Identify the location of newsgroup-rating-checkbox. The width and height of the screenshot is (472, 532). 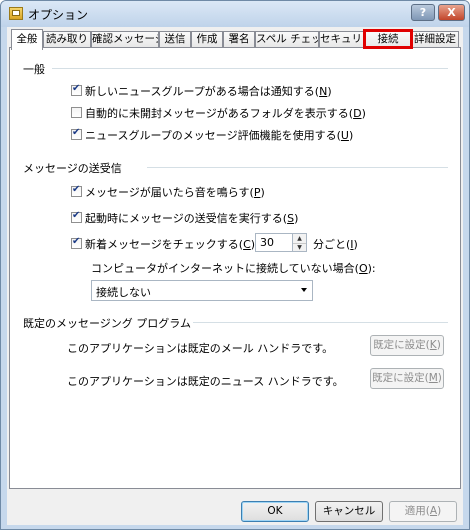
(76, 133).